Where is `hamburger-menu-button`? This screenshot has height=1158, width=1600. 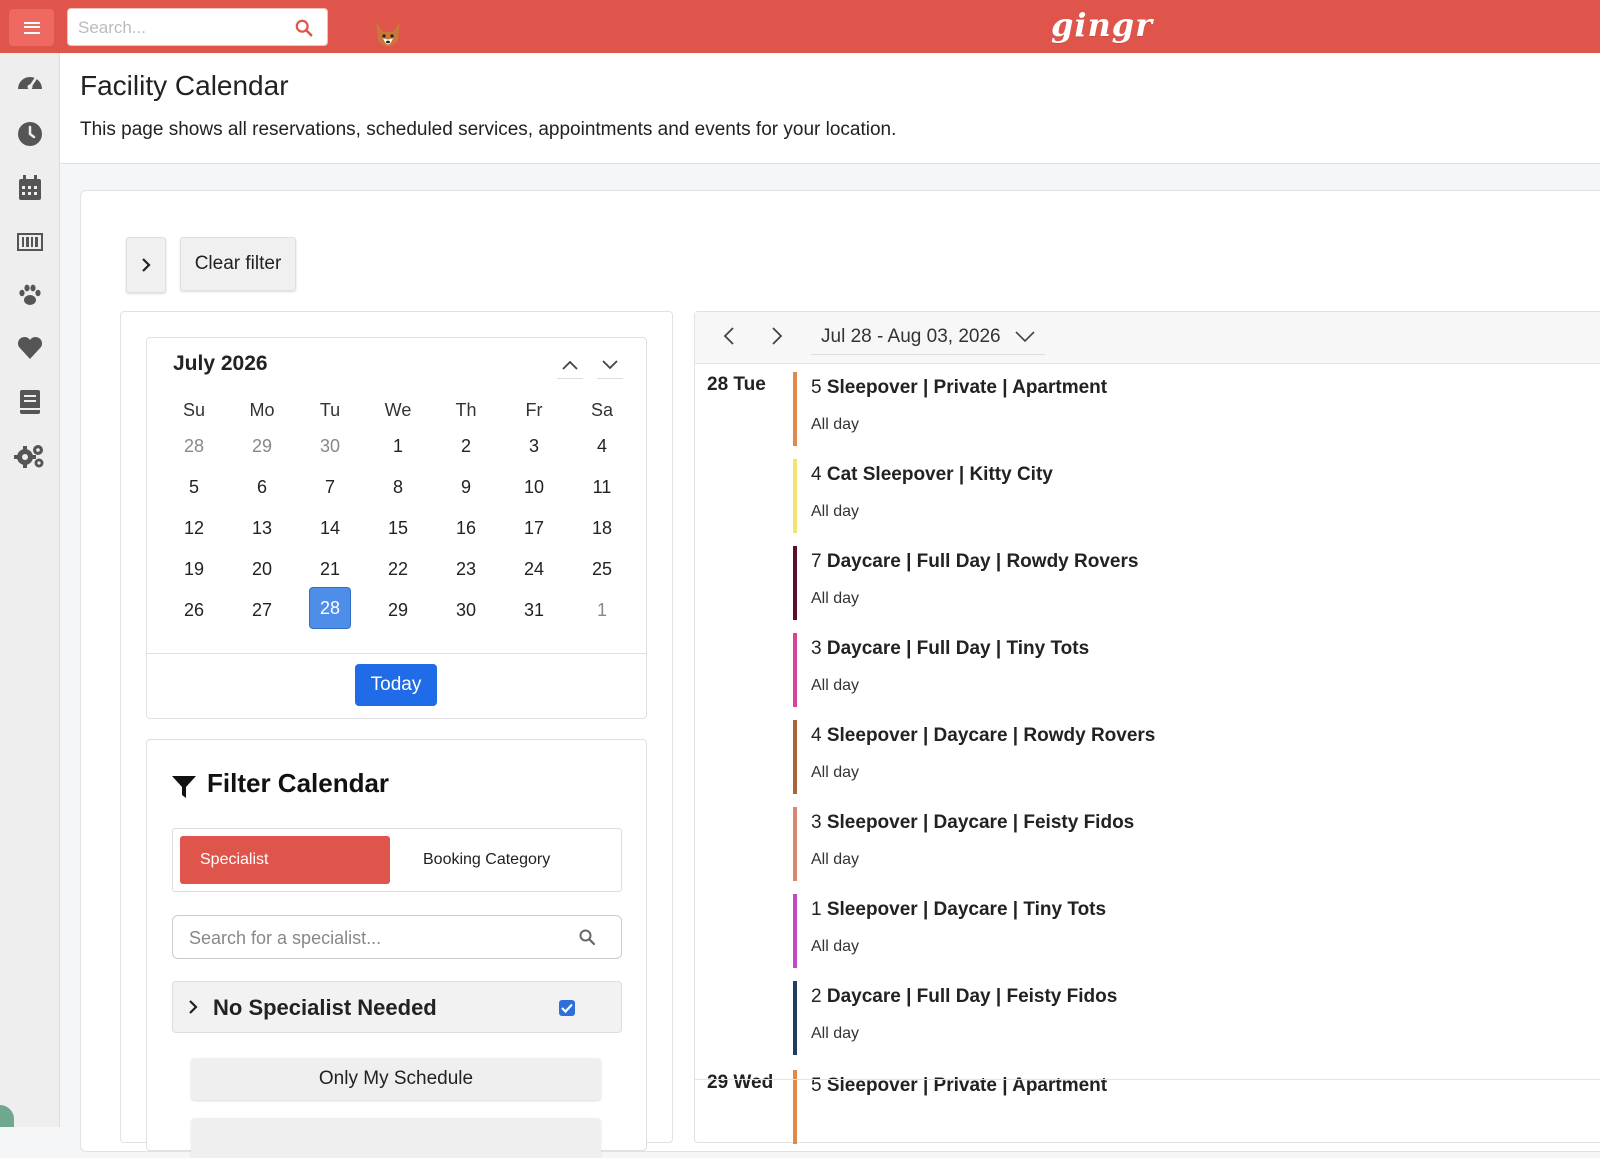
hamburger-menu-button is located at coordinates (31, 27).